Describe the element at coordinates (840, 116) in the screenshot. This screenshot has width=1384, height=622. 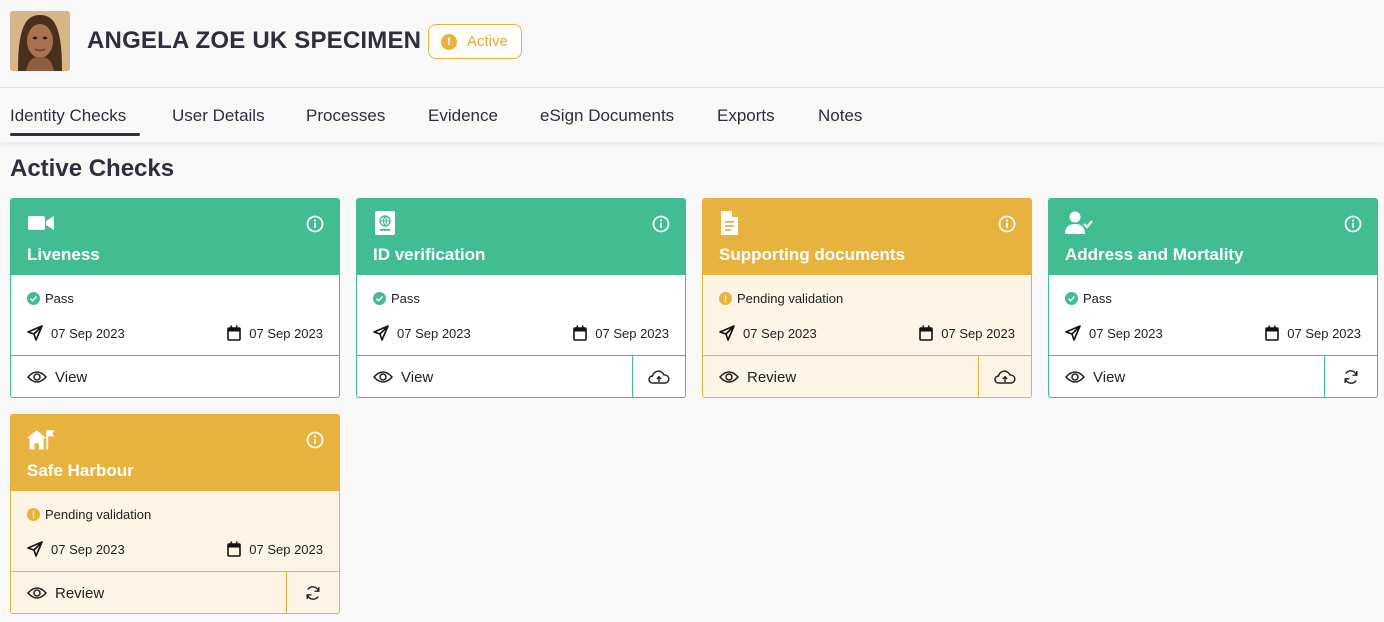
I see `tab-notes: Notes` at that location.